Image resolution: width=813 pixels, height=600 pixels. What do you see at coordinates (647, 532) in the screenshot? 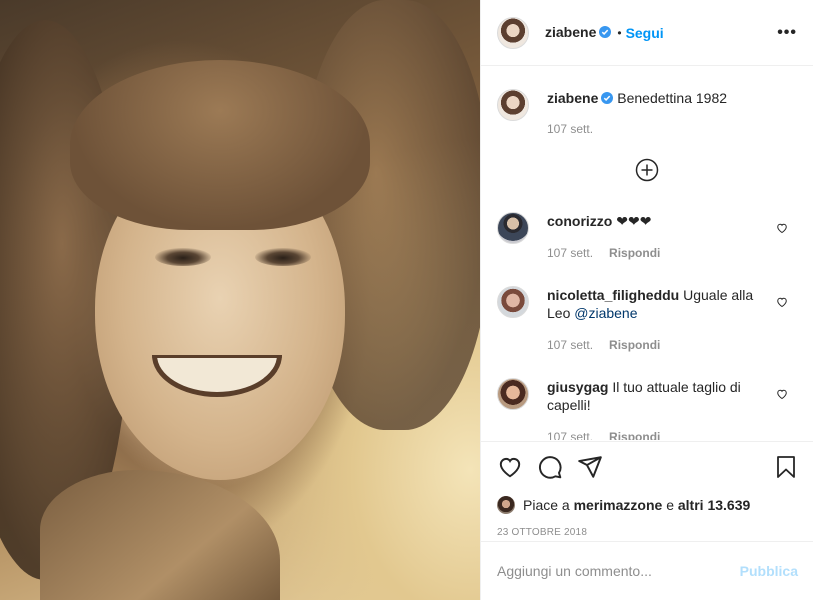
I see `post-date: 23 OTTOBRE 2018` at bounding box center [647, 532].